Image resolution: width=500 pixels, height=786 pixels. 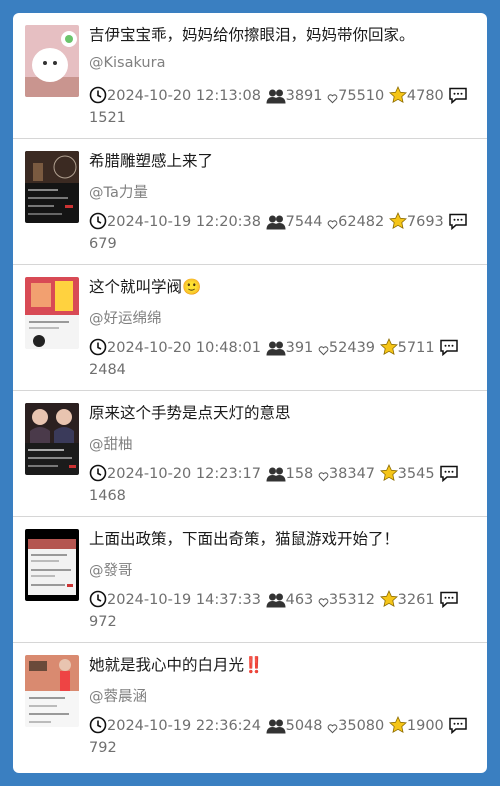 I want to click on post-likes: 75510, so click(x=361, y=96).